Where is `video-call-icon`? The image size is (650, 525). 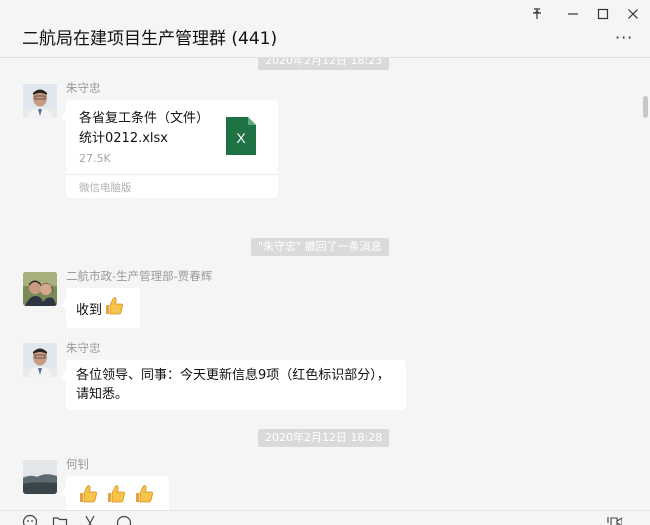
video-call-icon is located at coordinates (614, 519).